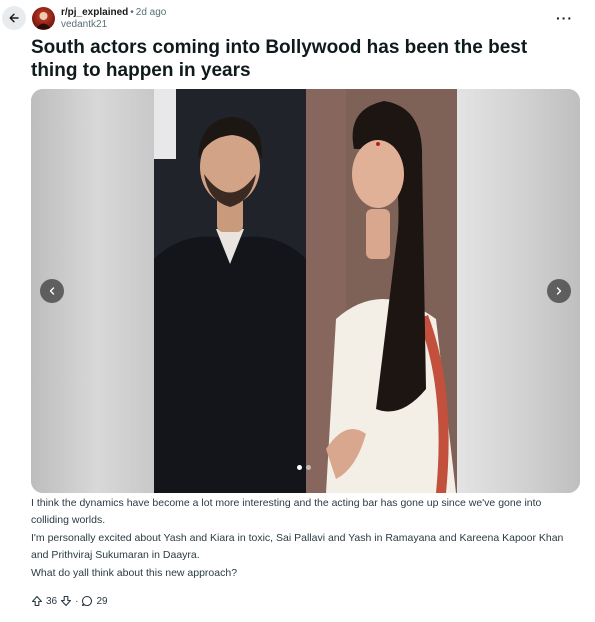 The image size is (595, 622). I want to click on comments-button: 29, so click(94, 601).